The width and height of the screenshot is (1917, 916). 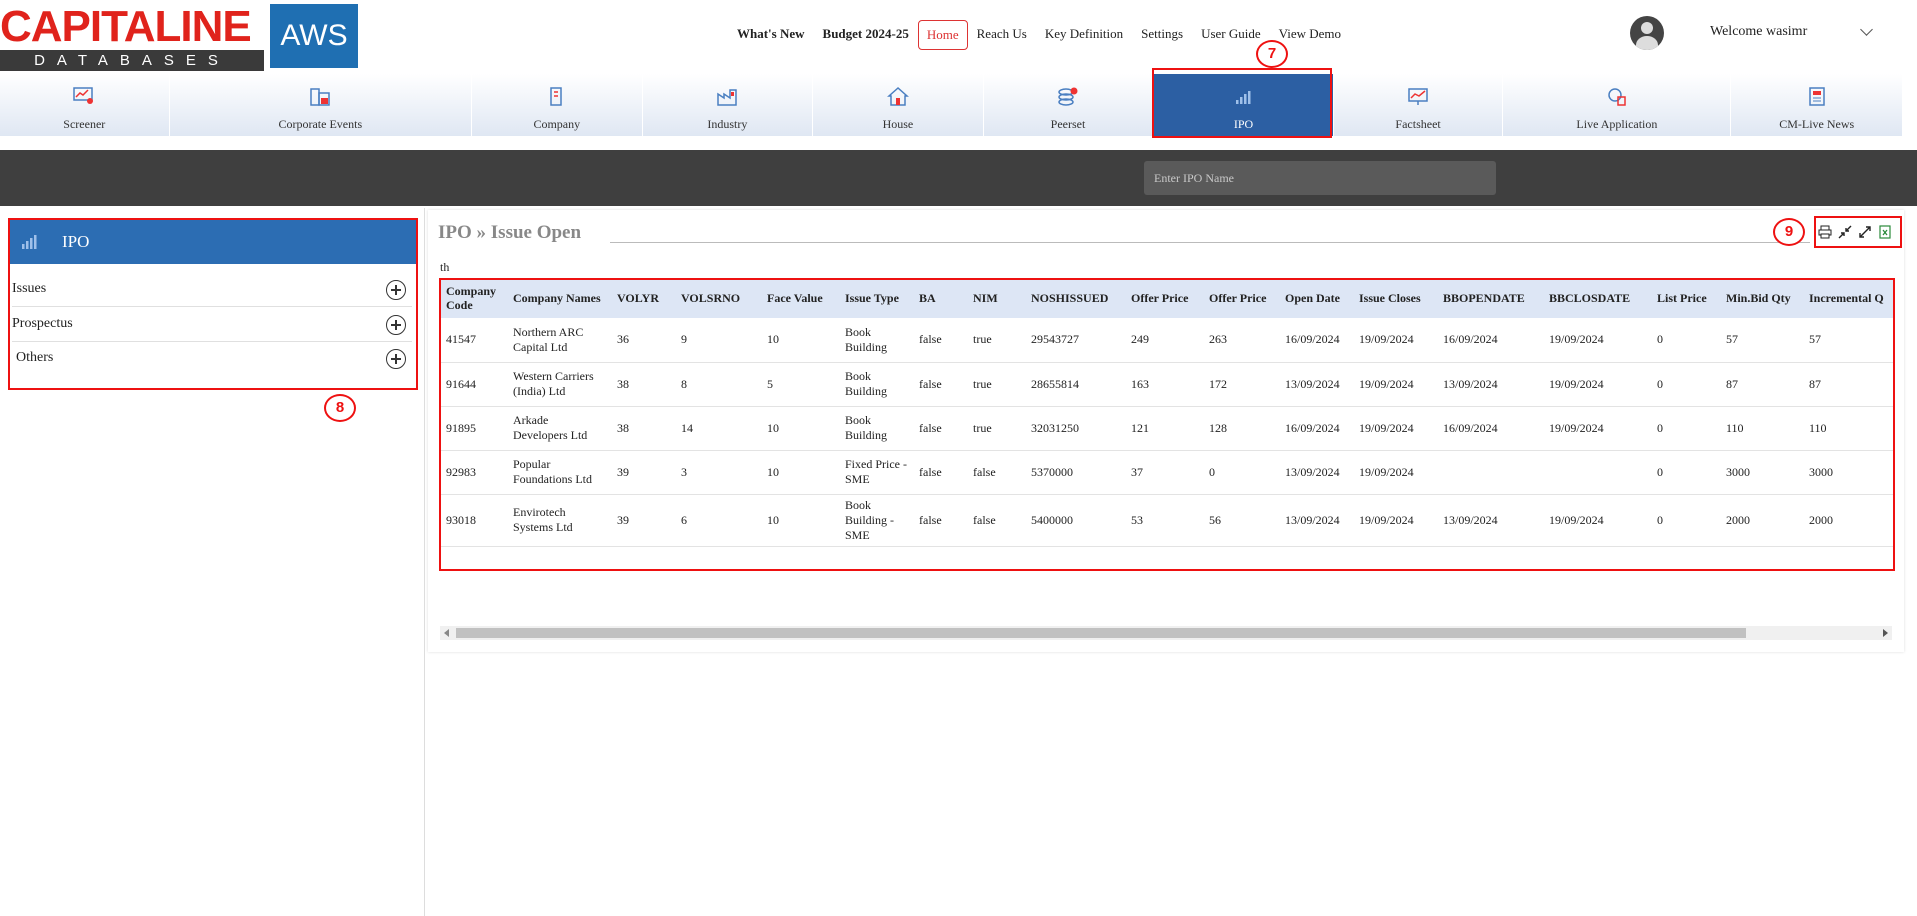 I want to click on ipo-search-input, so click(x=1320, y=178).